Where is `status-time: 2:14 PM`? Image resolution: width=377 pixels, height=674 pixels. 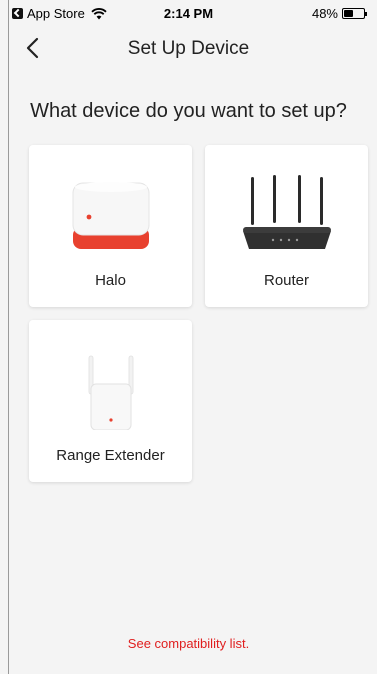 status-time: 2:14 PM is located at coordinates (188, 13).